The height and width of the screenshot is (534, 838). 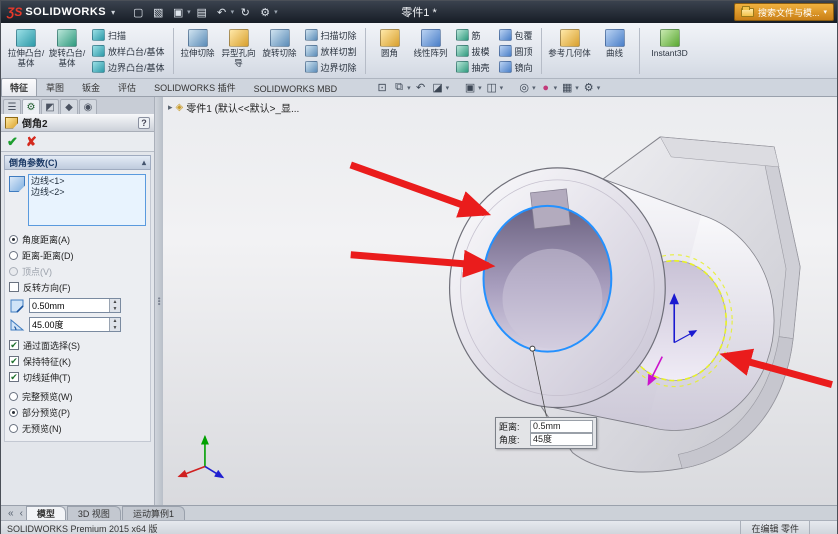 What do you see at coordinates (516, 35) in the screenshot?
I see `wrap-button: 包覆` at bounding box center [516, 35].